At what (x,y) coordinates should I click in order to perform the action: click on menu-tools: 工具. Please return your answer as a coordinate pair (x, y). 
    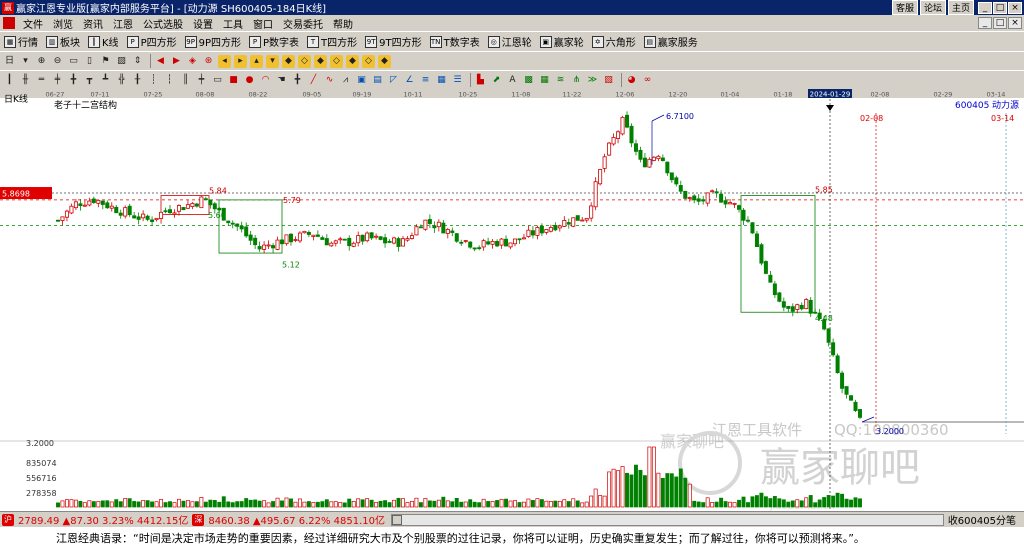
    Looking at the image, I should click on (233, 23).